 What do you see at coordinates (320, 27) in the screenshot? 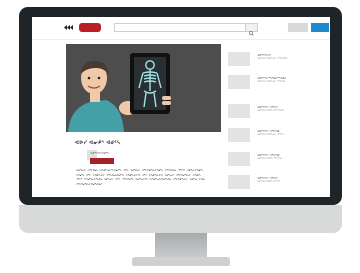
I see `header-signin-button` at bounding box center [320, 27].